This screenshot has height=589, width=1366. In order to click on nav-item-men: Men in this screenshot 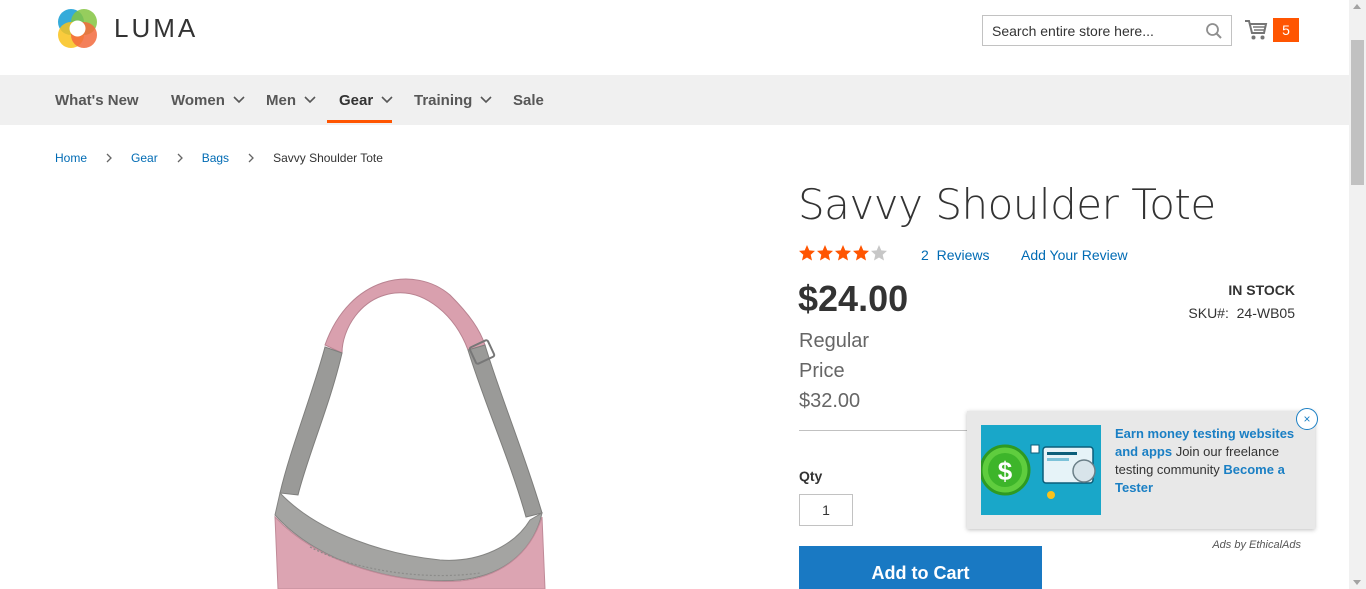, I will do `click(291, 100)`.